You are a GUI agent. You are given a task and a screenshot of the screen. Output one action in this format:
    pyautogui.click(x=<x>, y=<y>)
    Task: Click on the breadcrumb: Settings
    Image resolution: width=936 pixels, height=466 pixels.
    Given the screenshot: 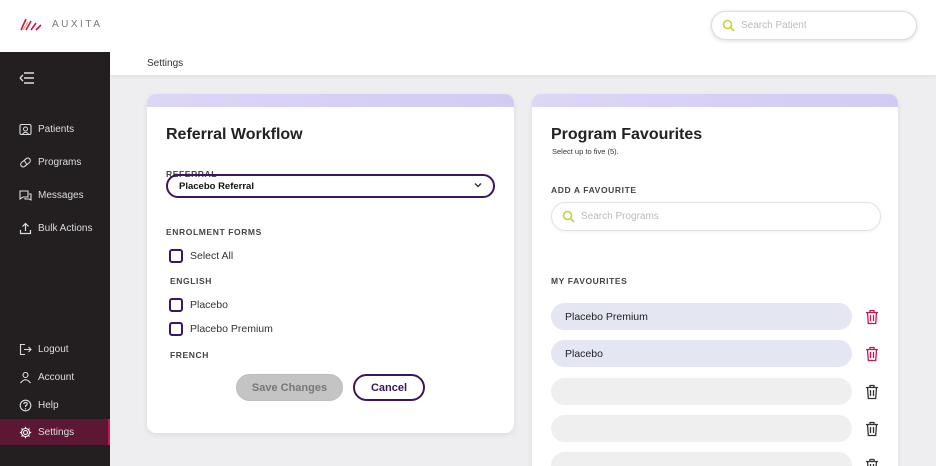 What is the action you would take?
    pyautogui.click(x=523, y=63)
    